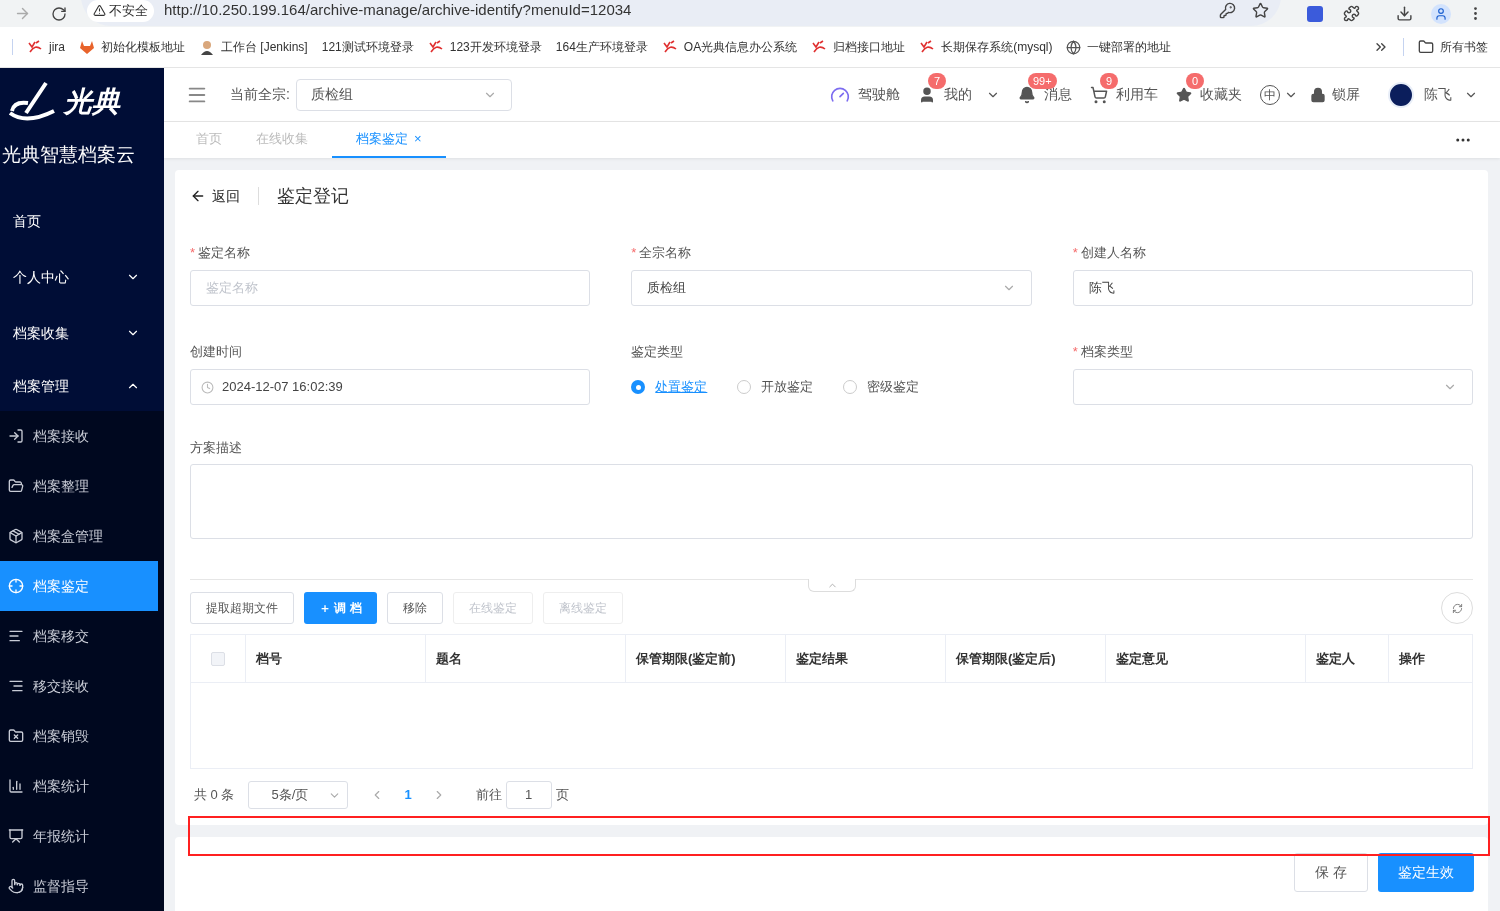  Describe the element at coordinates (68, 155) in the screenshot. I see `app-title: 光典智慧档案云` at that location.